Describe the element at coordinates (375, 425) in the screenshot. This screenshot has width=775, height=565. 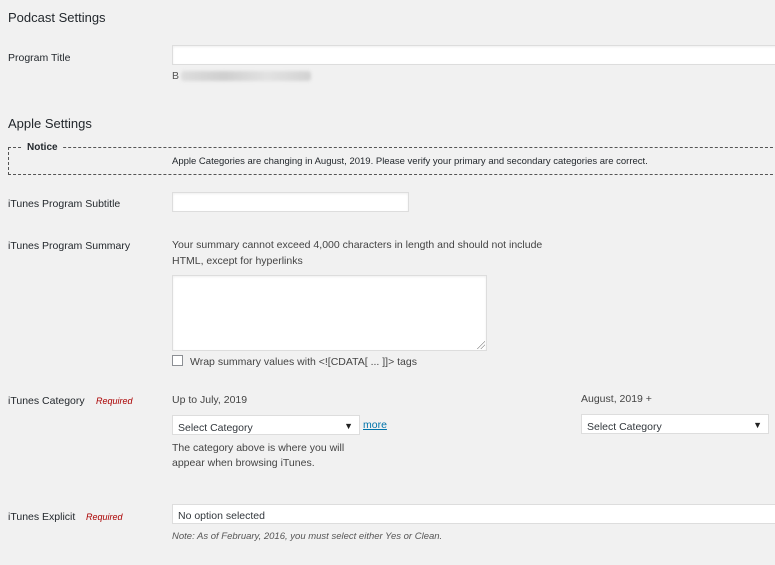
I see `more-link: more` at that location.